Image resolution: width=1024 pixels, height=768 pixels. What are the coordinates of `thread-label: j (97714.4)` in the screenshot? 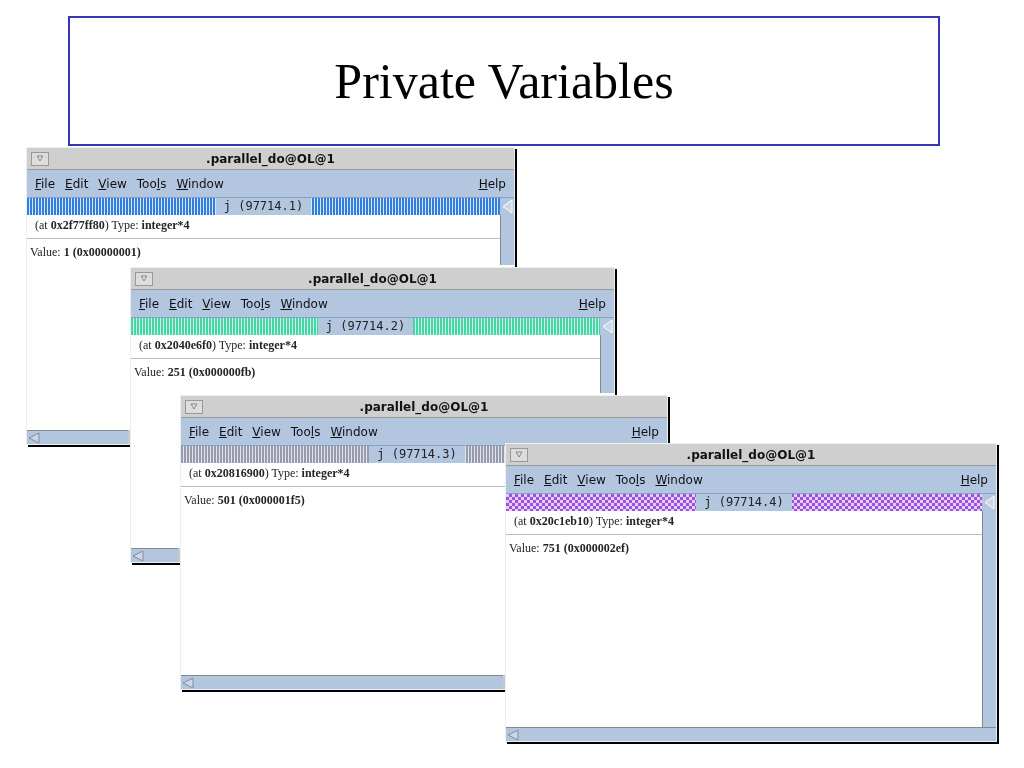 It's located at (744, 502).